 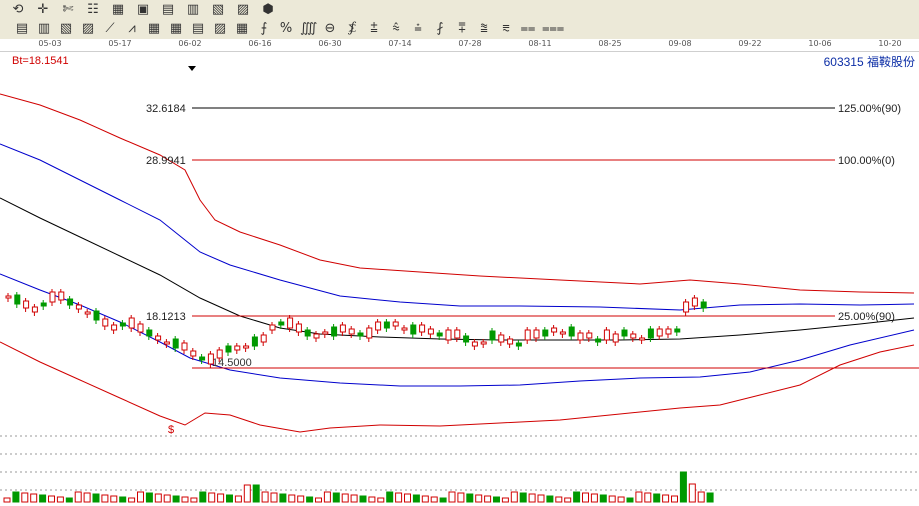 What do you see at coordinates (166, 317) in the screenshot?
I see `gann-price-label: 18.1213` at bounding box center [166, 317].